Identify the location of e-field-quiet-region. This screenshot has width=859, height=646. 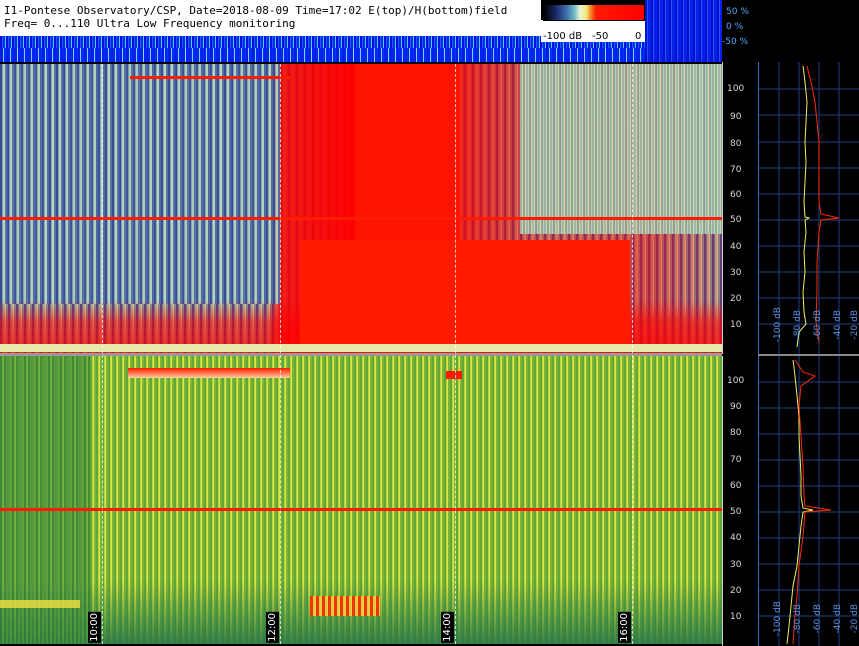
(140, 184).